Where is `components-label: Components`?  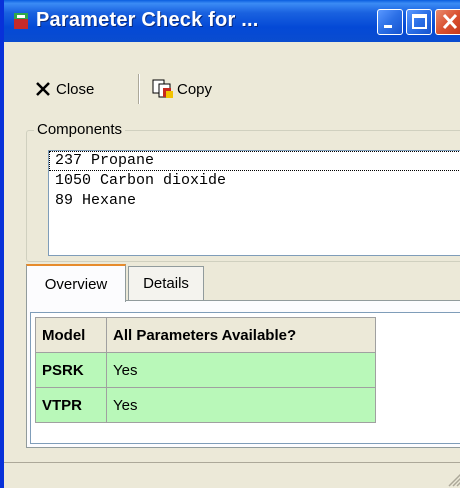 components-label: Components is located at coordinates (80, 129).